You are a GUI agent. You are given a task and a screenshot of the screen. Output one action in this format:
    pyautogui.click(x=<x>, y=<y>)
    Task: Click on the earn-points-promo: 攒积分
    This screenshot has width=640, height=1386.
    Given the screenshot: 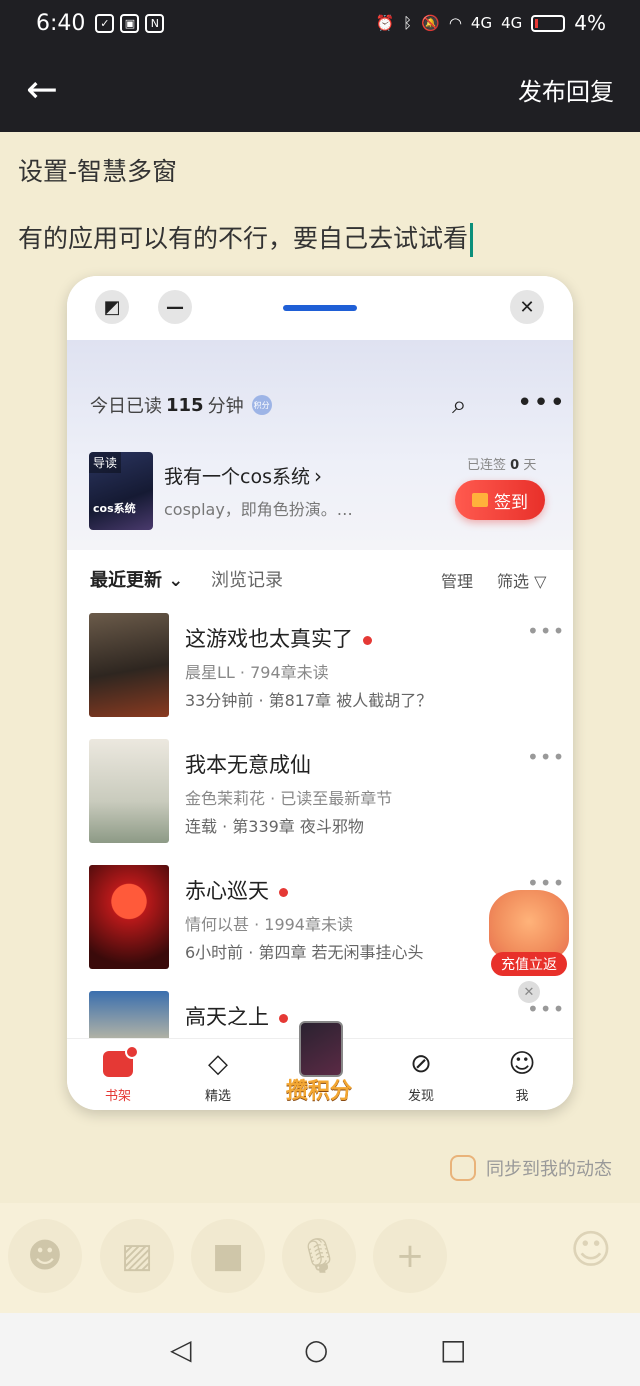 What is the action you would take?
    pyautogui.click(x=319, y=1065)
    